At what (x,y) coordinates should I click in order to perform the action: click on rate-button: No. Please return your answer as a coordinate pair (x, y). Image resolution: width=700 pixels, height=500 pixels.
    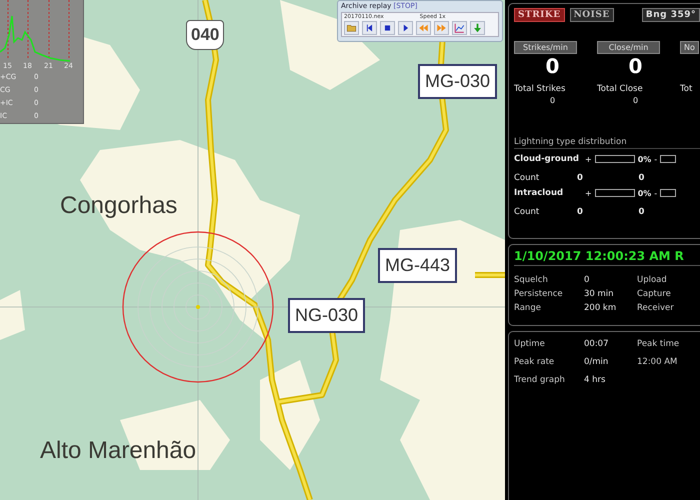
    Looking at the image, I should click on (689, 47).